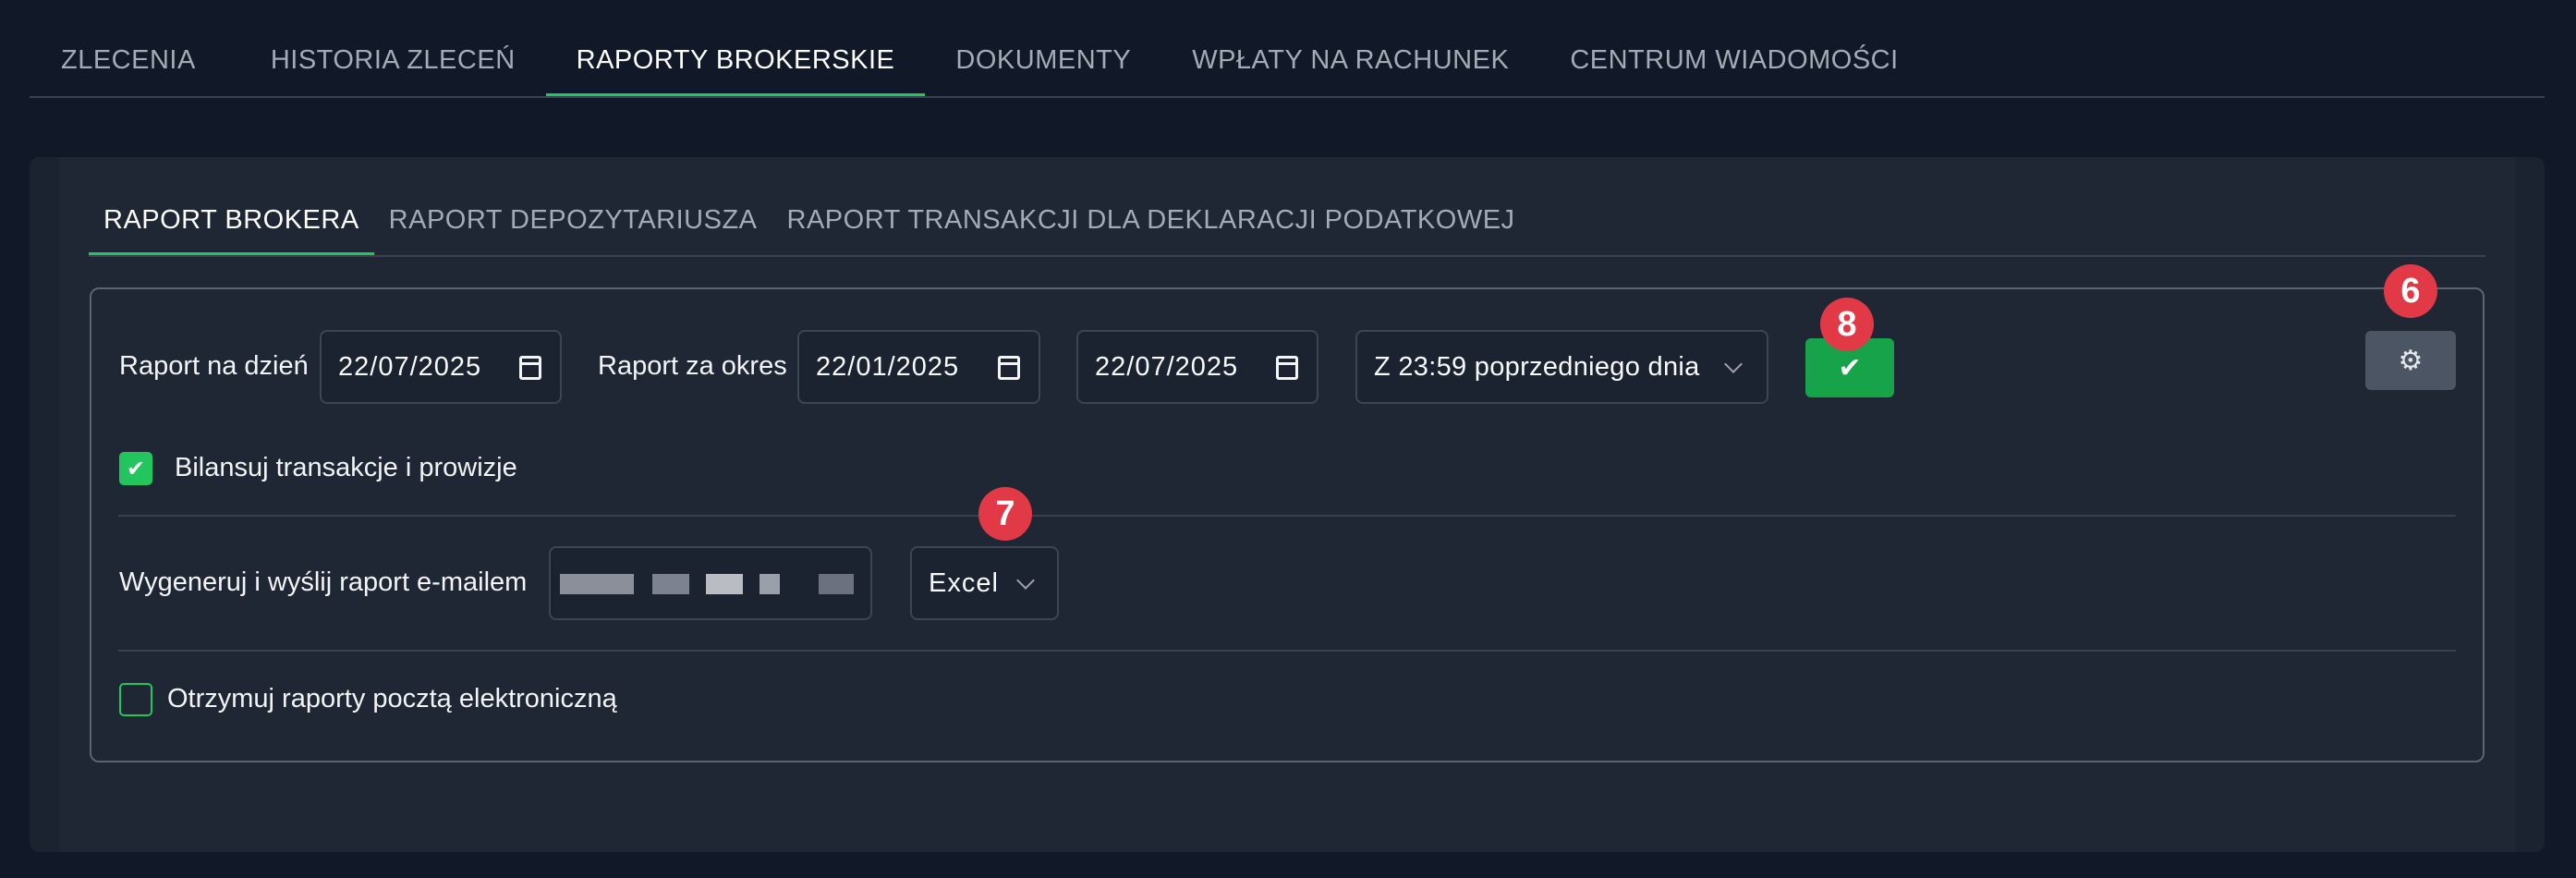 The height and width of the screenshot is (878, 2576). Describe the element at coordinates (964, 582) in the screenshot. I see `format-select-value: Excel` at that location.